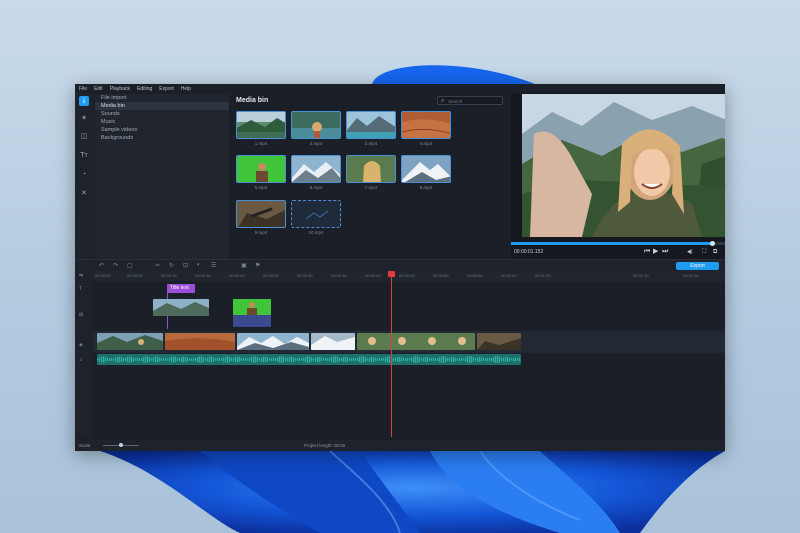 The image size is (800, 533). What do you see at coordinates (474, 101) in the screenshot?
I see `search-input` at bounding box center [474, 101].